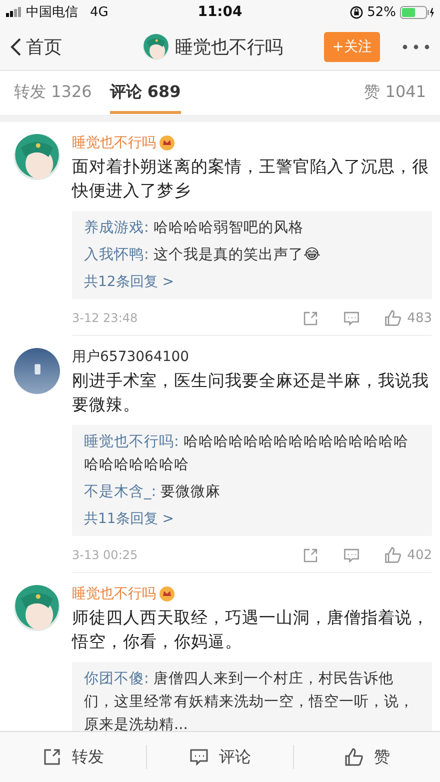 The width and height of the screenshot is (440, 782). What do you see at coordinates (381, 12) in the screenshot?
I see `battery-percent: 52%` at bounding box center [381, 12].